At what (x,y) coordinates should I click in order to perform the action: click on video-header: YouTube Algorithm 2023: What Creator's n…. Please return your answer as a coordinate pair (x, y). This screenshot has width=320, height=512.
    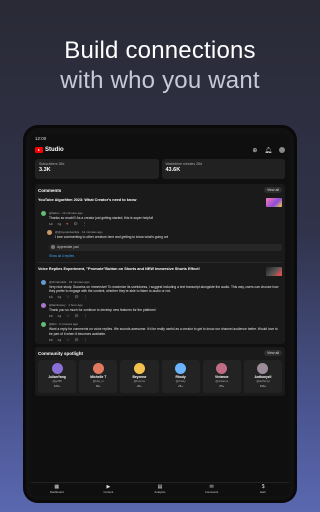
    Looking at the image, I should click on (160, 202).